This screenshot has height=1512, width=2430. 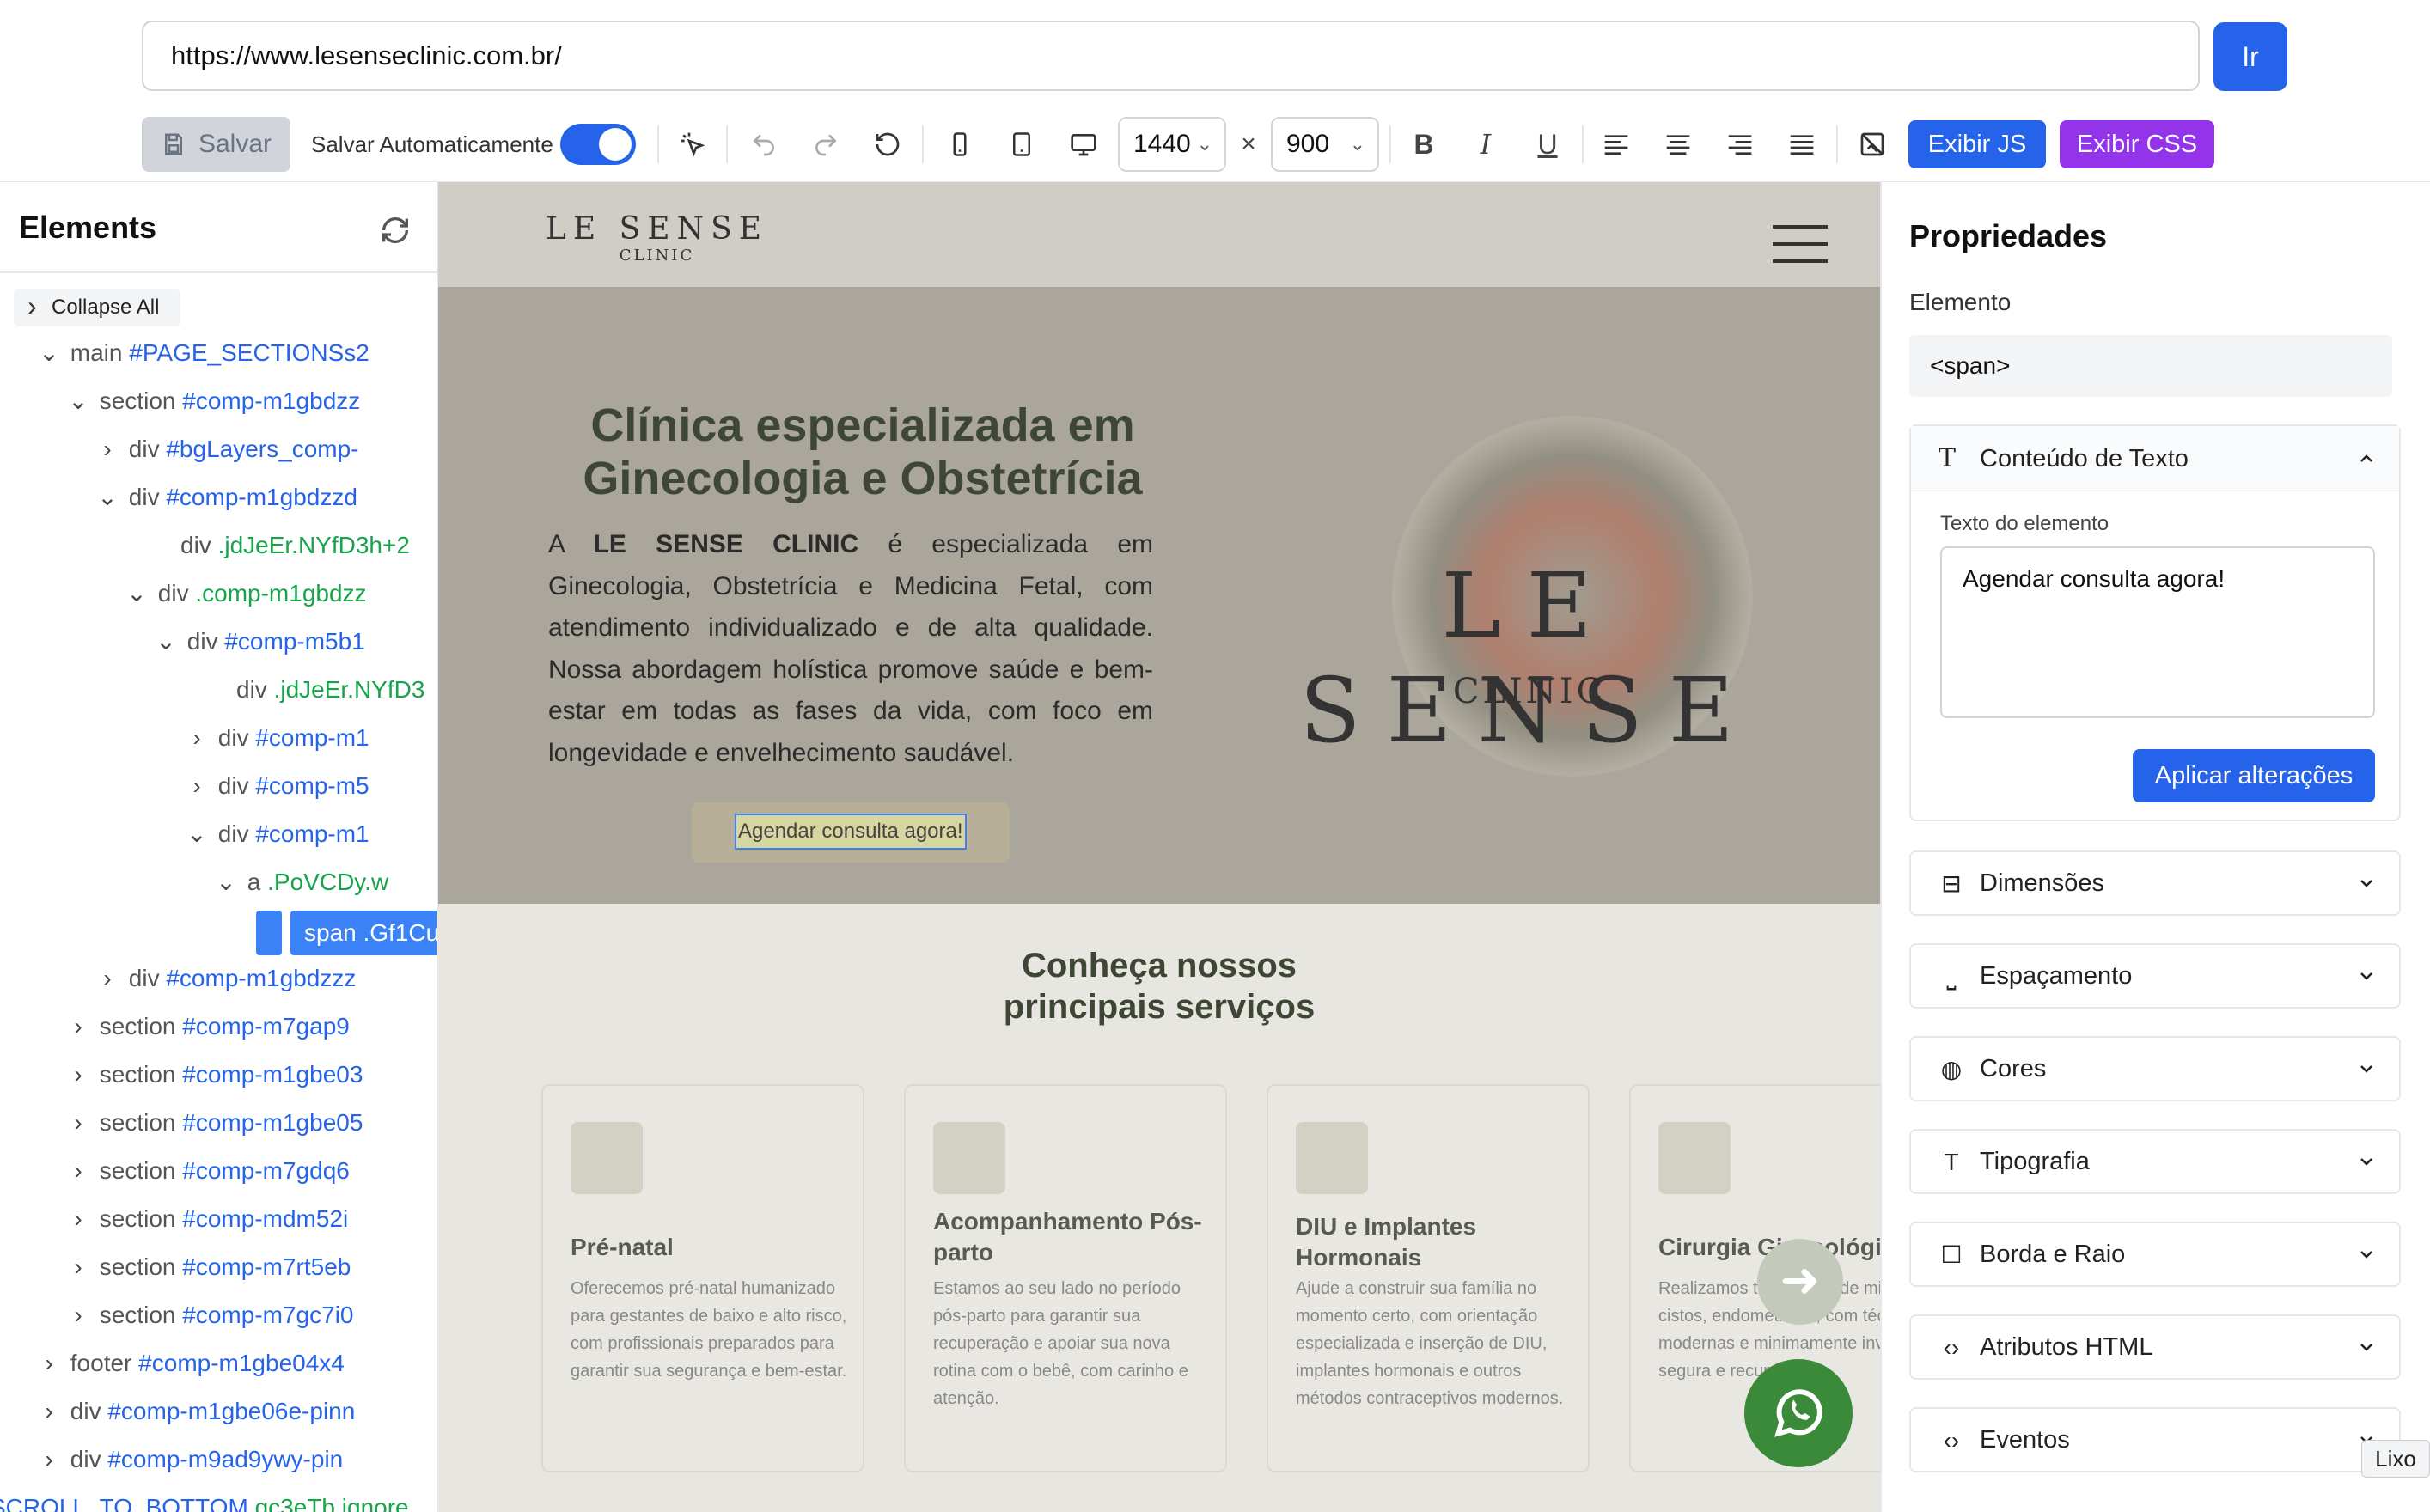 What do you see at coordinates (764, 144) in the screenshot?
I see `undo-icon` at bounding box center [764, 144].